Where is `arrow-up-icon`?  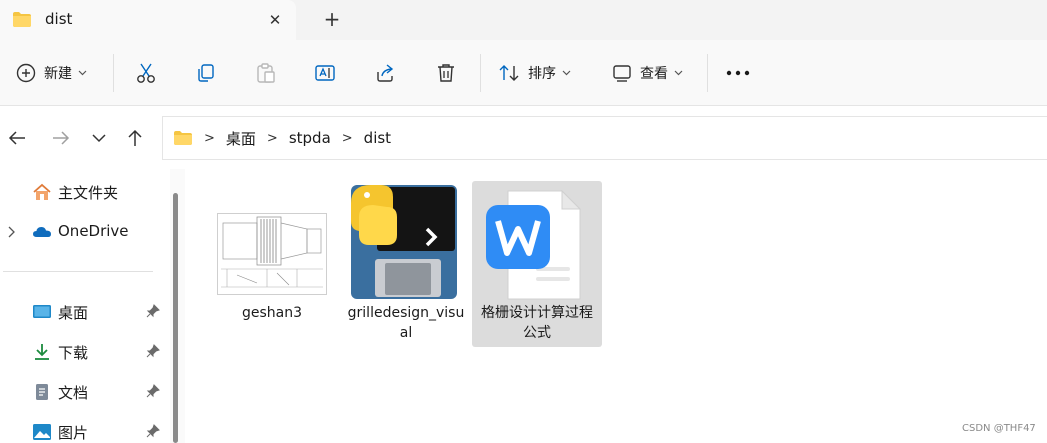
arrow-up-icon is located at coordinates (135, 137).